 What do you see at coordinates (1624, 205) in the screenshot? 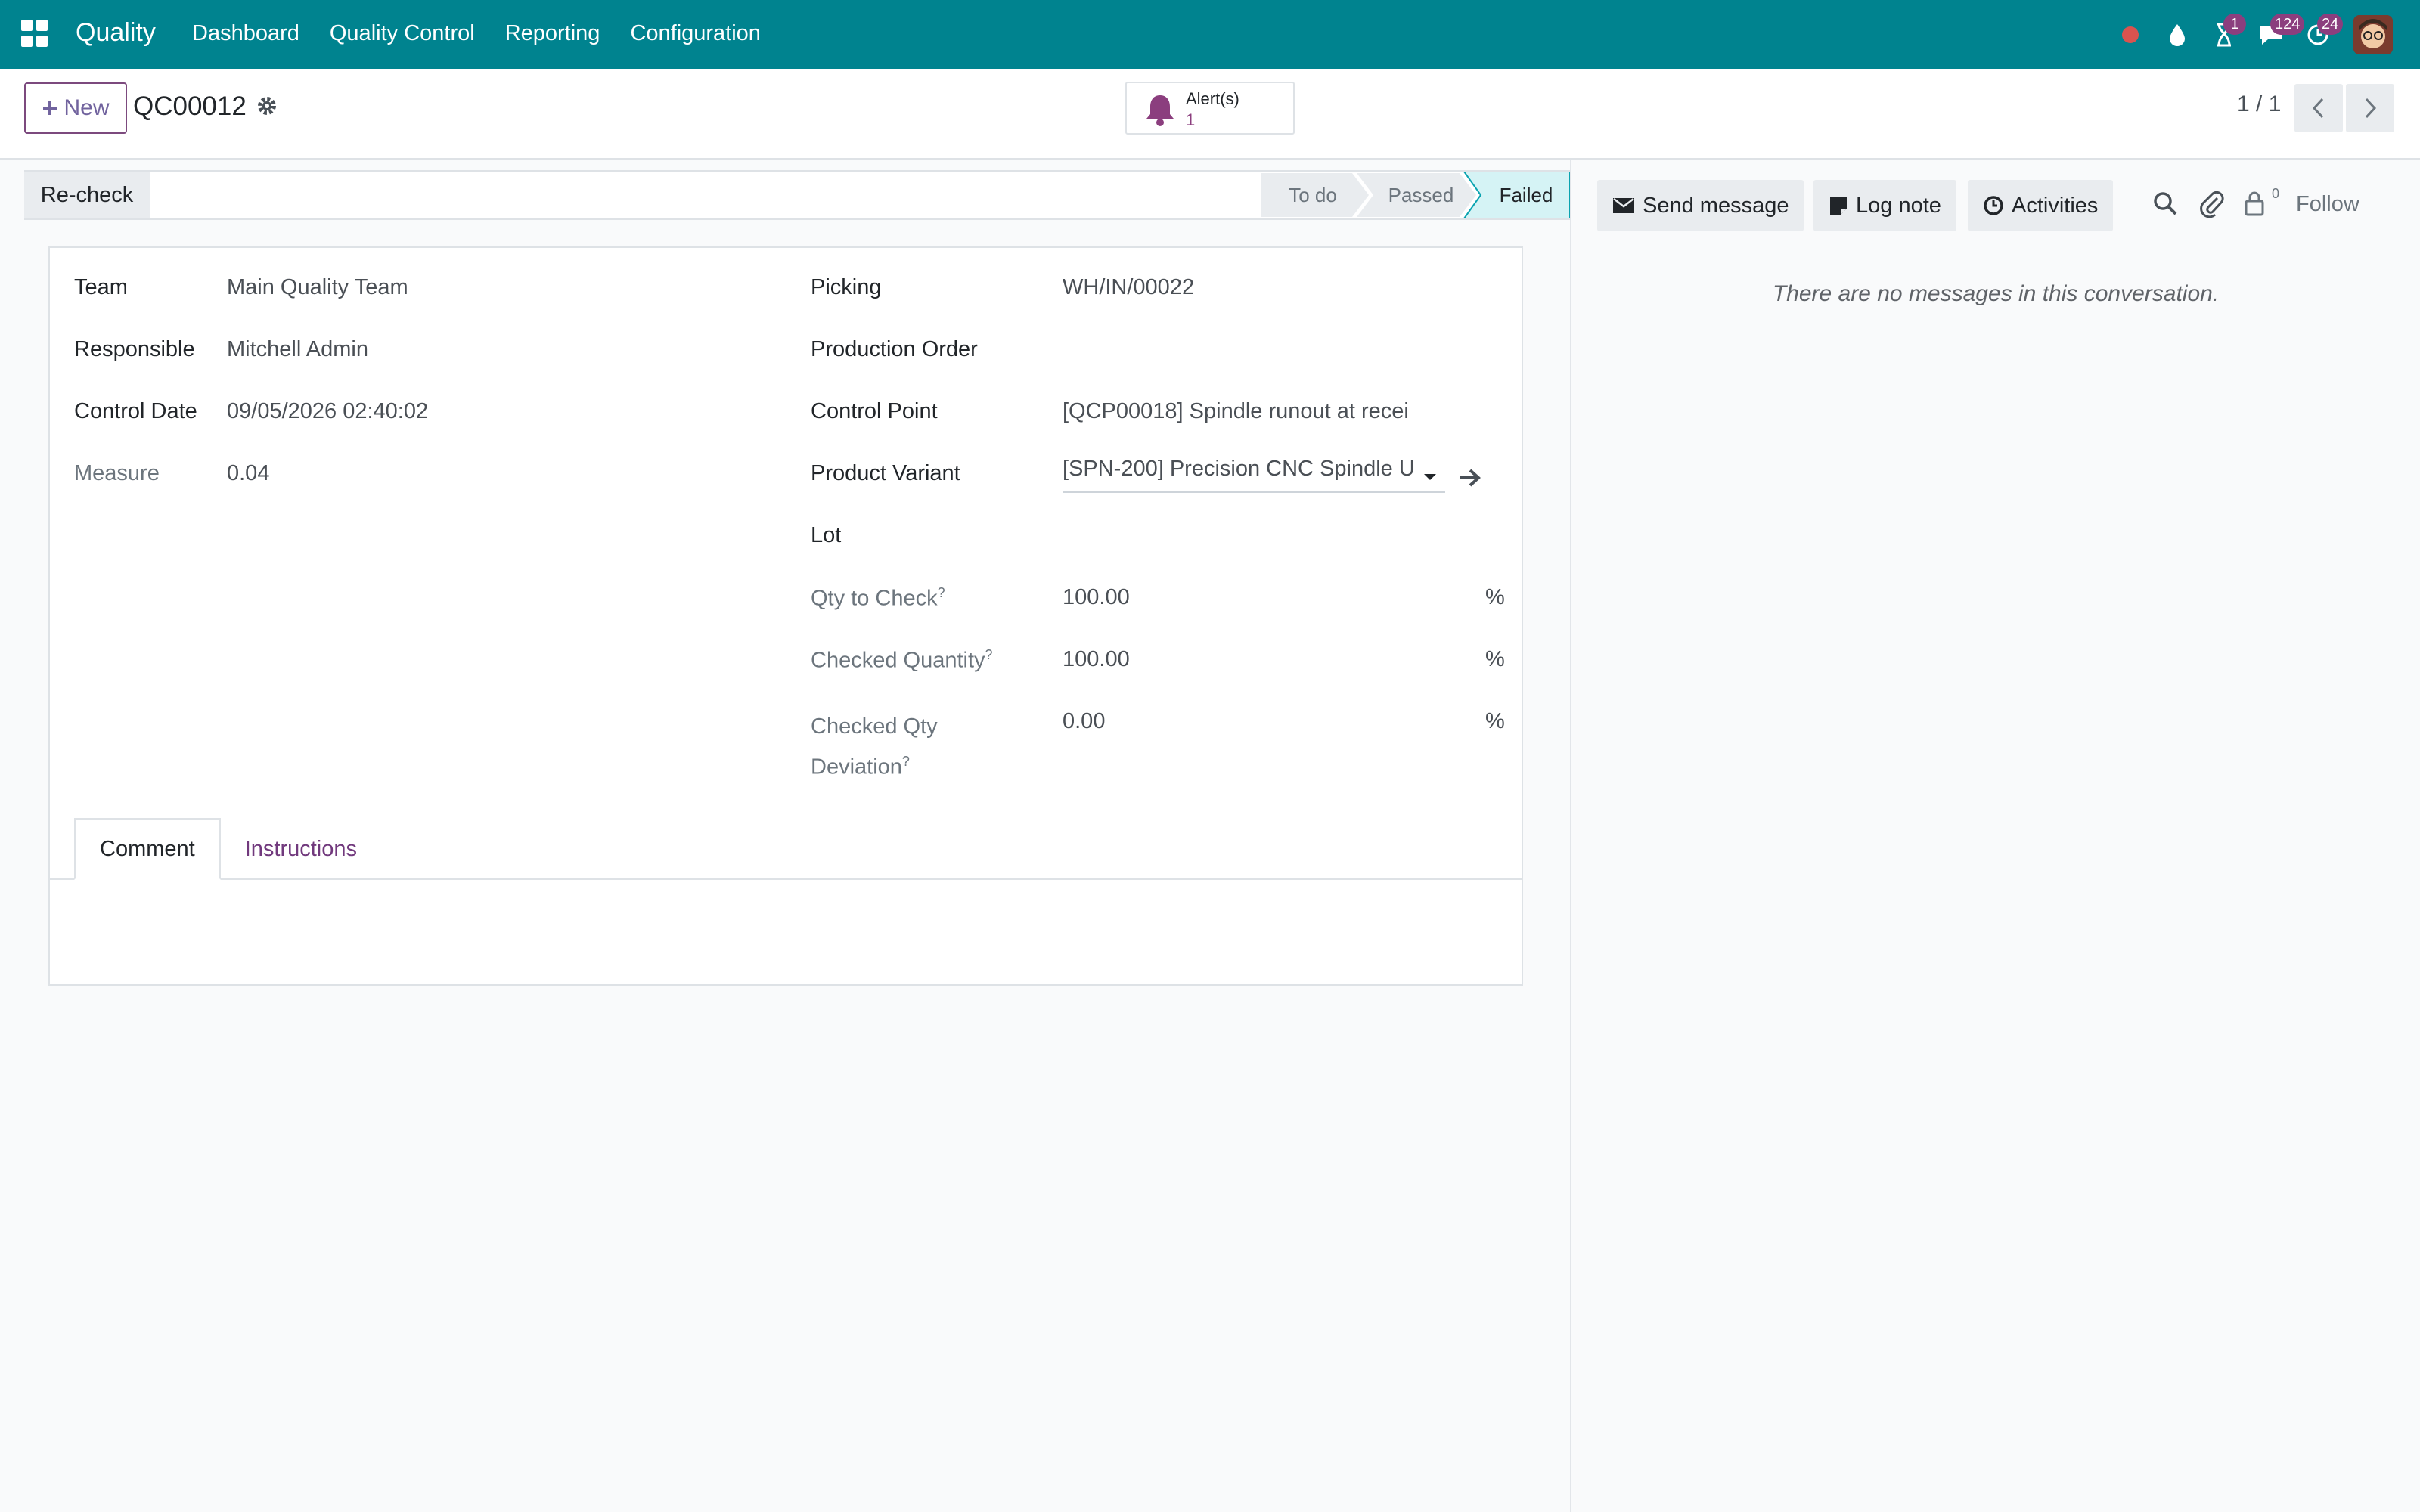
I see `envelope-icon` at bounding box center [1624, 205].